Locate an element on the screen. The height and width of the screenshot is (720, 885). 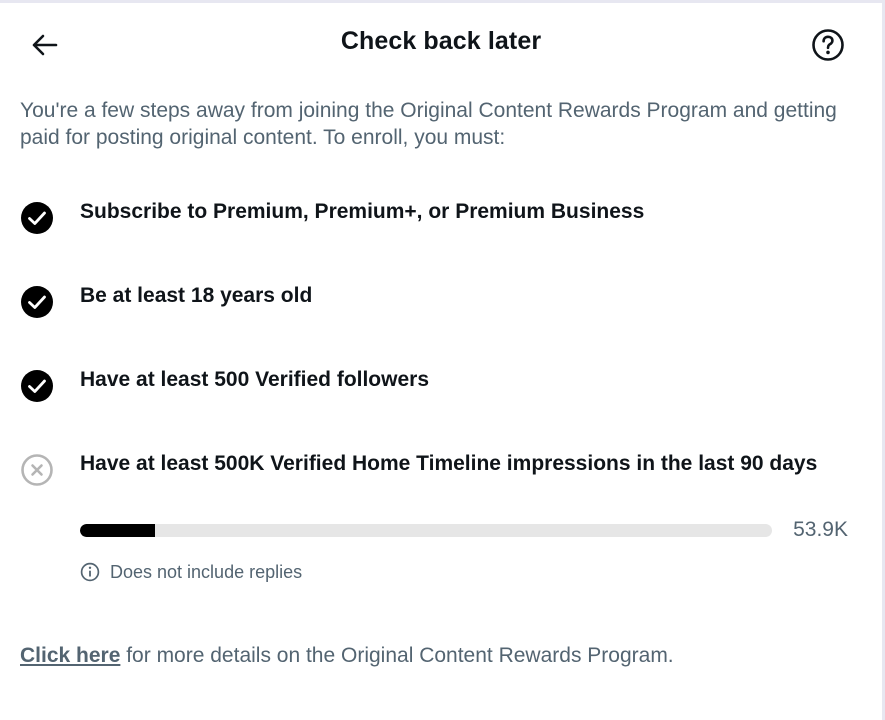
click-here-link: Click here is located at coordinates (70, 655).